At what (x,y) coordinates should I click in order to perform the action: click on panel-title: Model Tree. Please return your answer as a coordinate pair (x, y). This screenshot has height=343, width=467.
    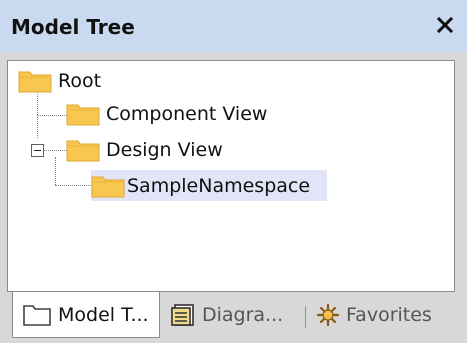
    Looking at the image, I should click on (73, 27).